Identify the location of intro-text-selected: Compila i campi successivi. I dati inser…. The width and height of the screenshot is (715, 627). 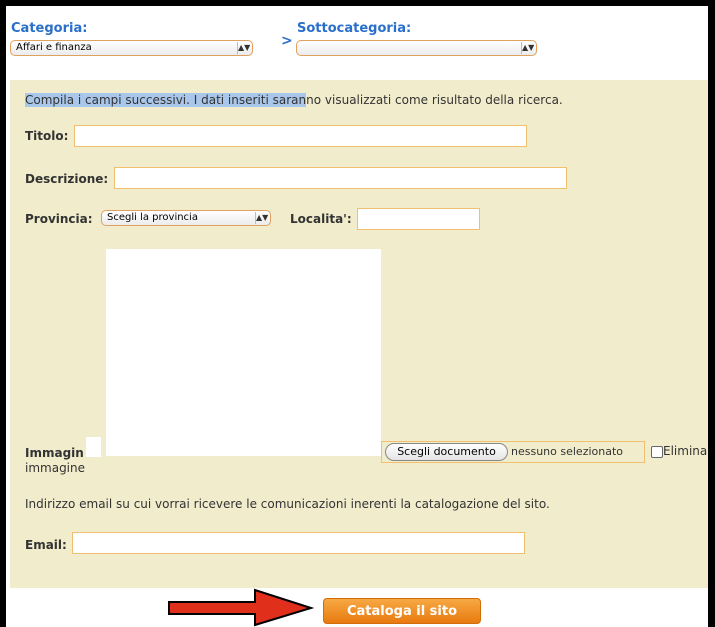
(166, 100).